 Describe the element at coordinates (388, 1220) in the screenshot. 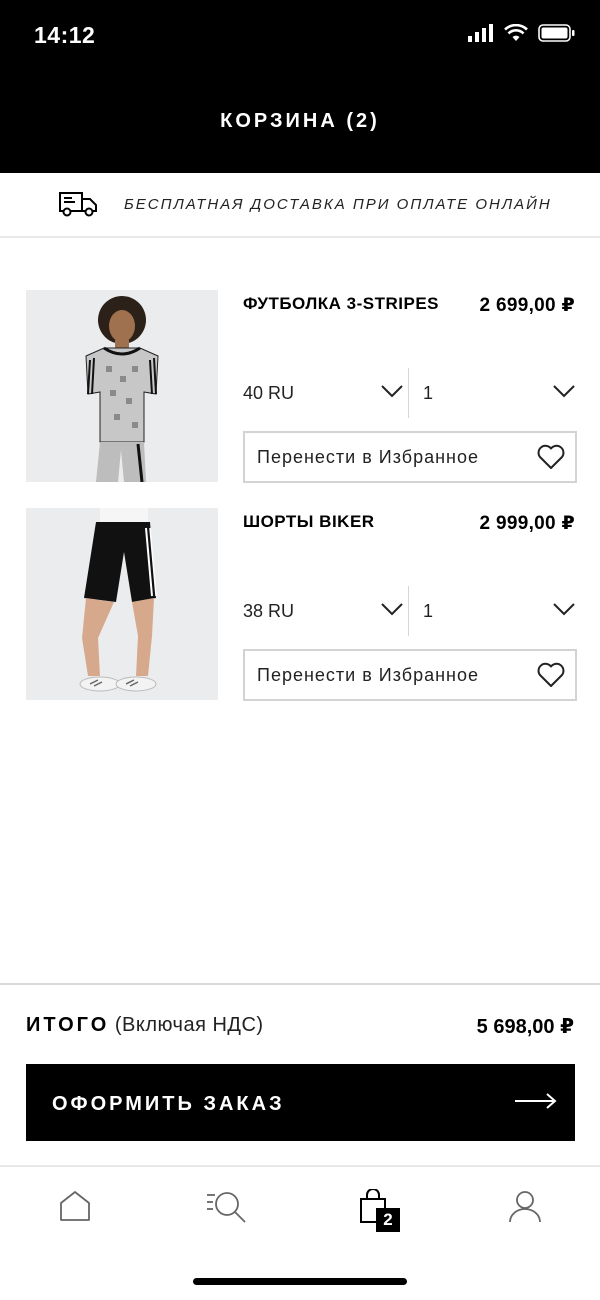

I see `cart-count-badge: 2` at that location.